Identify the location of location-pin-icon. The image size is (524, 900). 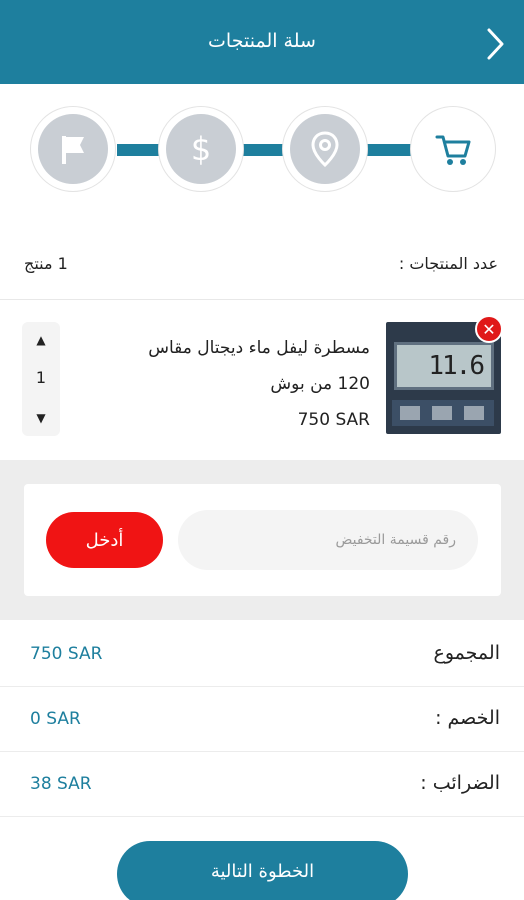
(325, 149).